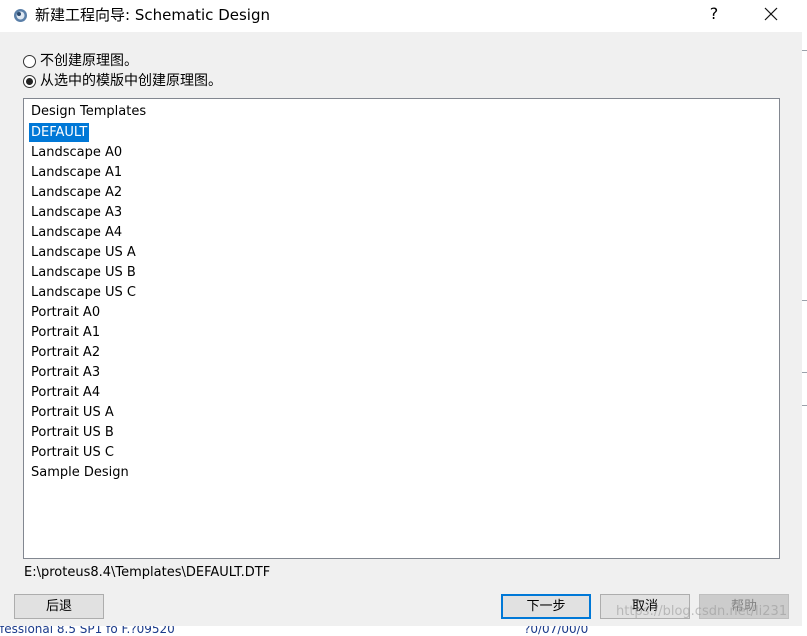  Describe the element at coordinates (131, 81) in the screenshot. I see `option-label: 从选中的模版中创建原理图。` at that location.